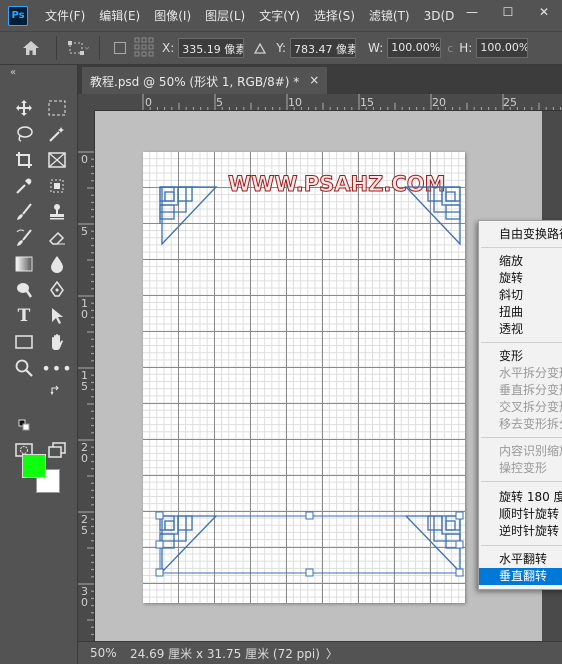 The height and width of the screenshot is (664, 562). I want to click on corner-ornament-bottom-right, so click(432, 544).